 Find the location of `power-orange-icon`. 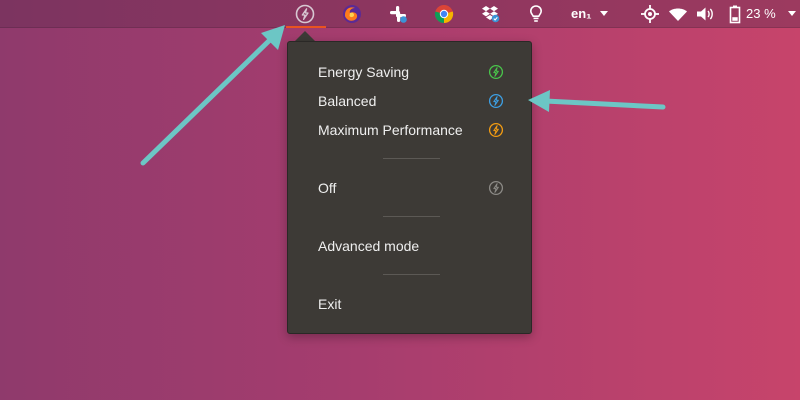

power-orange-icon is located at coordinates (496, 130).